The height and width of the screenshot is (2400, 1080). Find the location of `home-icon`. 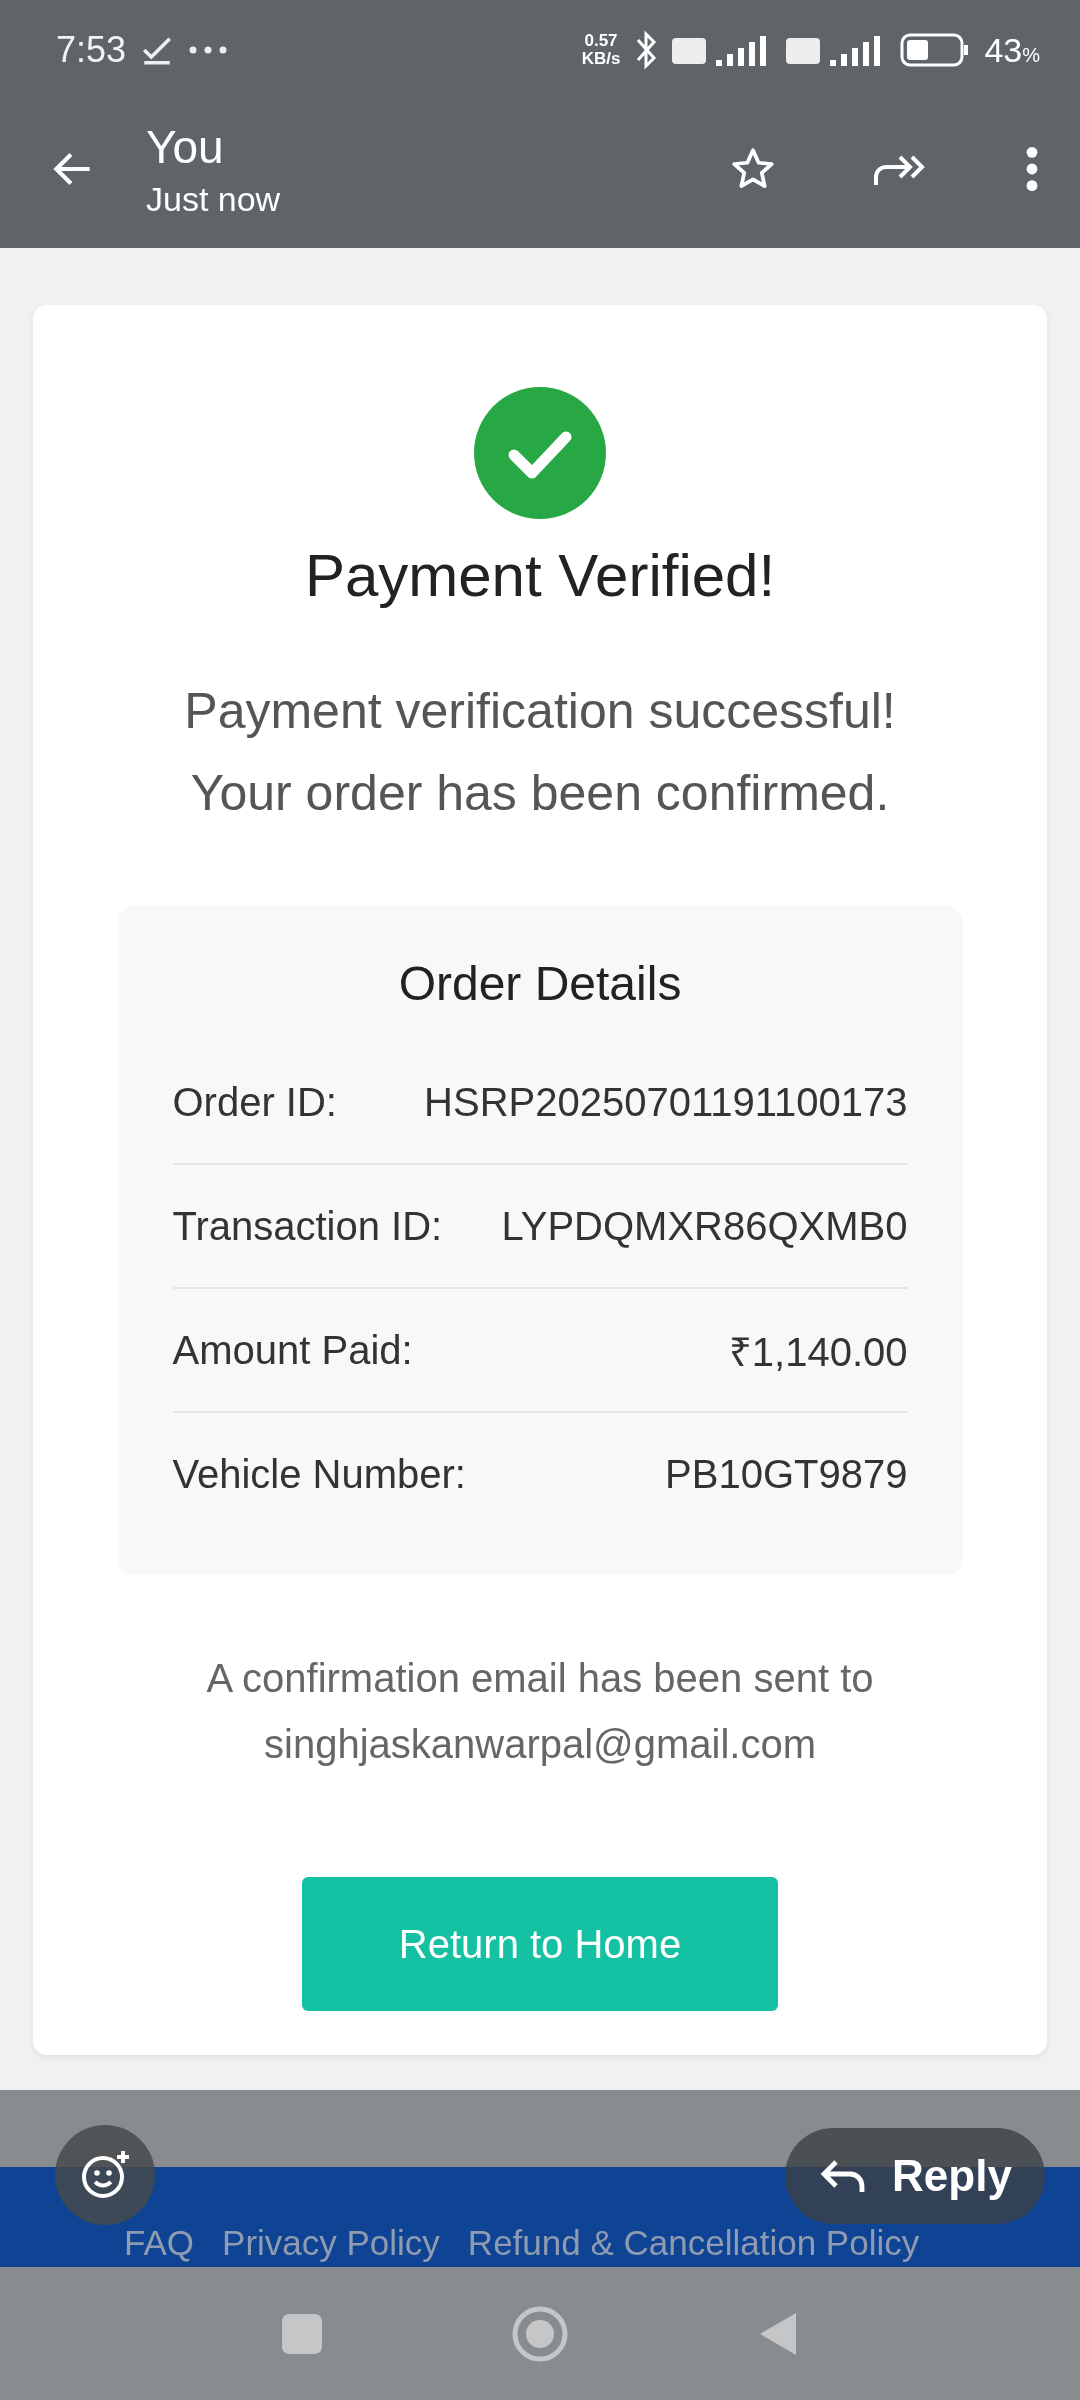

home-icon is located at coordinates (540, 2333).